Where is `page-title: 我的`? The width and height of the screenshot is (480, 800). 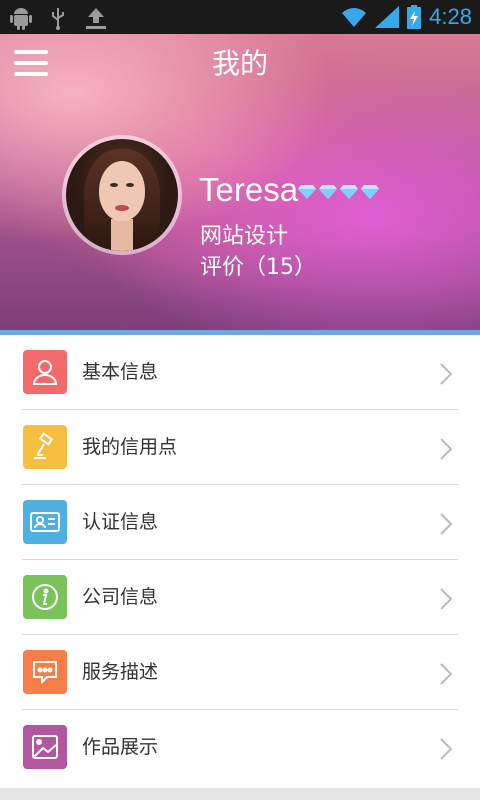
page-title: 我的 is located at coordinates (239, 63).